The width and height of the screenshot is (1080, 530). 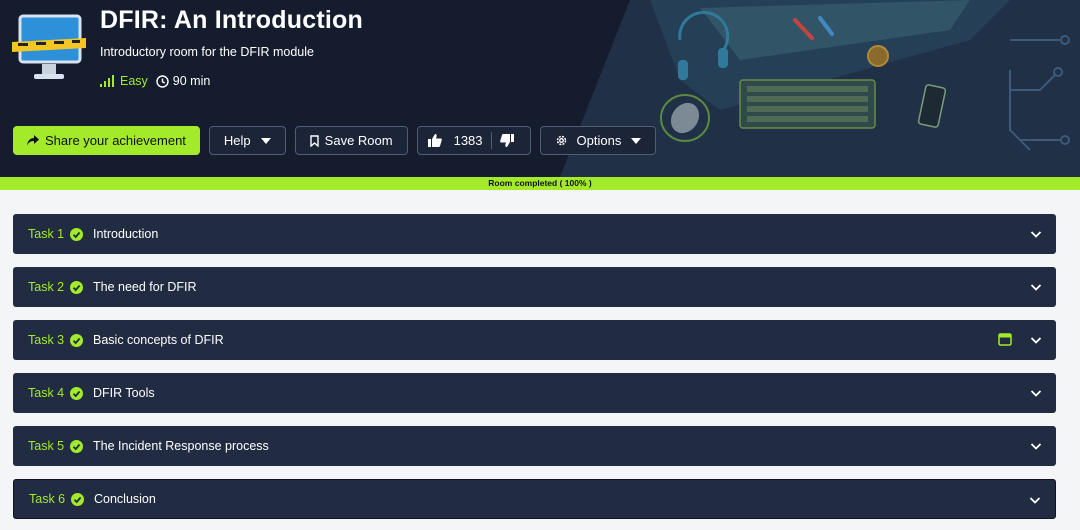 I want to click on task-title: Conclusion, so click(x=125, y=499).